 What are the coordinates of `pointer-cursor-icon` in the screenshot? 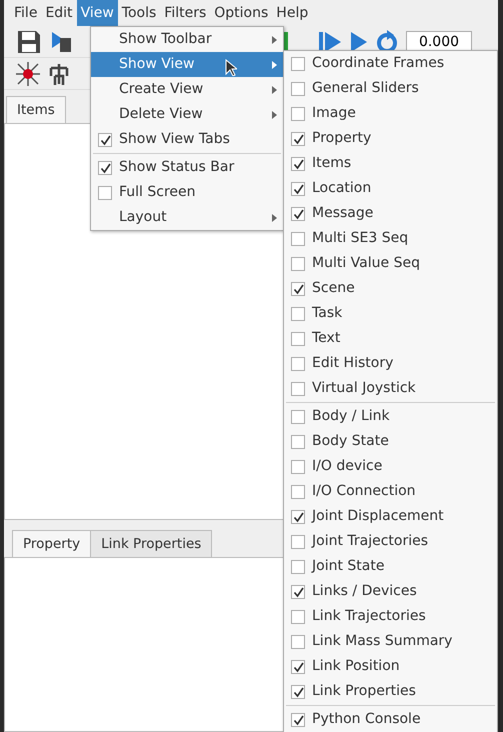 It's located at (231, 67).